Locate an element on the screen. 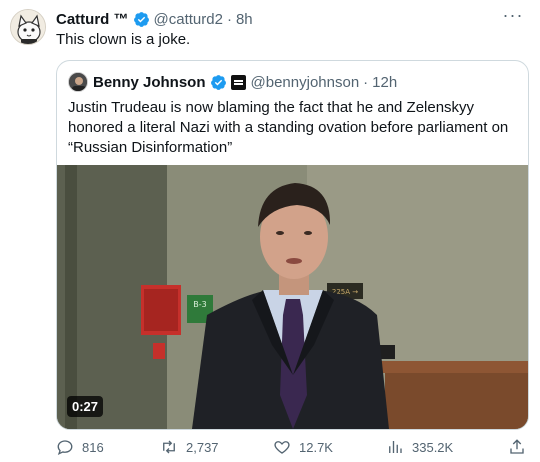 Image resolution: width=540 pixels, height=462 pixels. like-count: 12.7K is located at coordinates (316, 447).